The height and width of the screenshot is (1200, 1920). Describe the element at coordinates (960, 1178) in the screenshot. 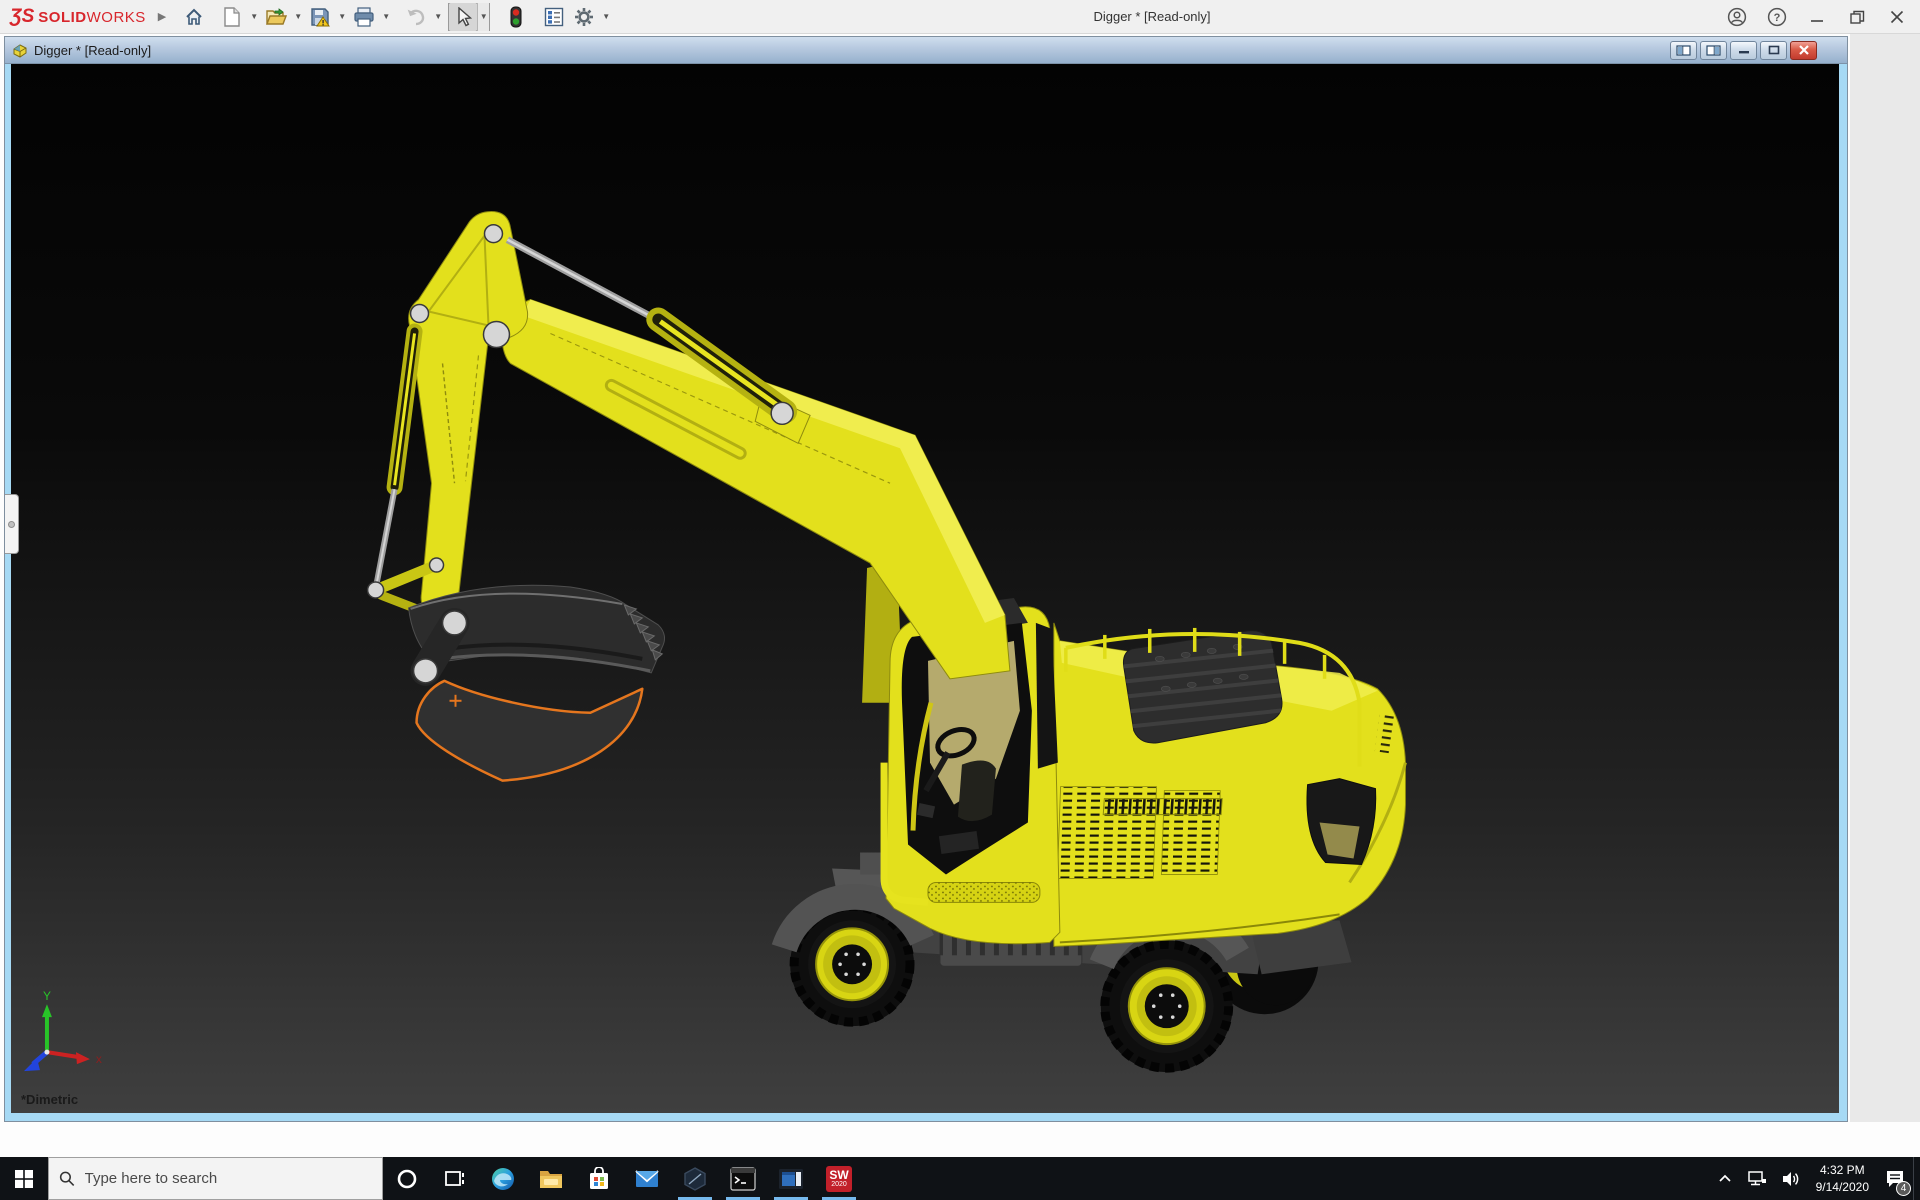

I see `windows-taskbar: SW 2020 4:32 PM 9/14/2020` at that location.